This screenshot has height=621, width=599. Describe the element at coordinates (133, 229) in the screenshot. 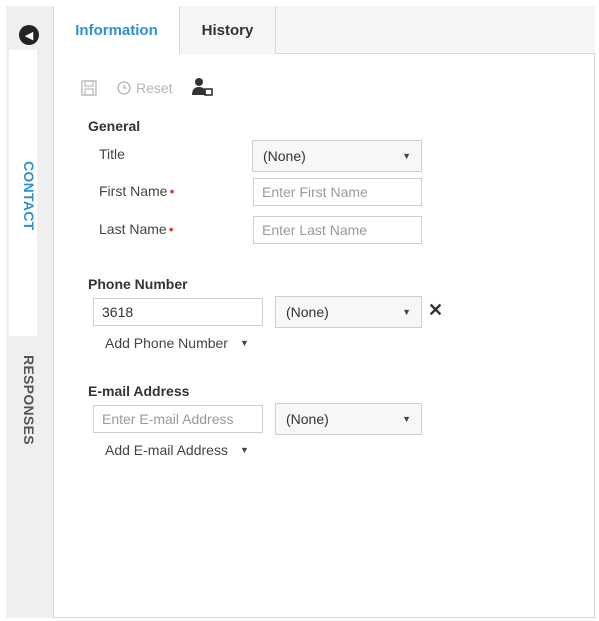

I see `last-name-label-text: Last Name` at that location.